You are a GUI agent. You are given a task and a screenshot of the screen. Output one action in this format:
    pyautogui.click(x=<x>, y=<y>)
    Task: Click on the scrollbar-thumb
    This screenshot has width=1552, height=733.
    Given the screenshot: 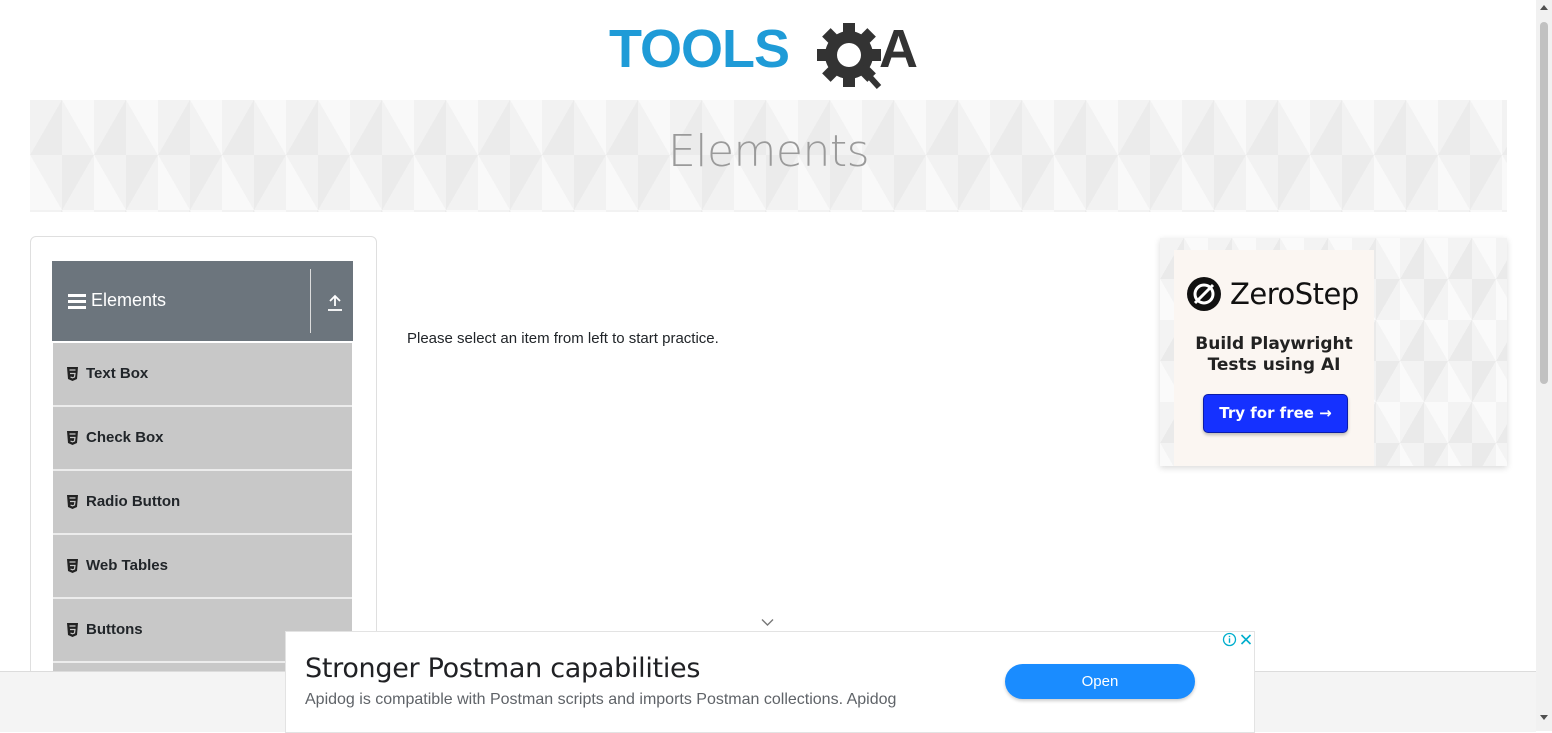 What is the action you would take?
    pyautogui.click(x=1544, y=203)
    